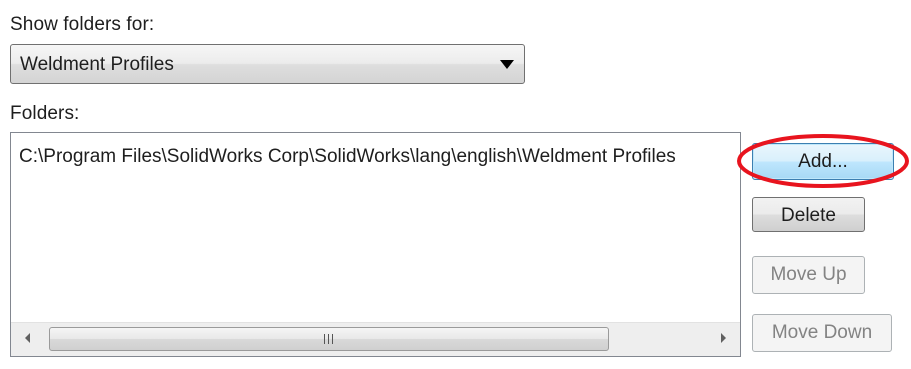  I want to click on dropdown-selected-value: Weldment Profiles, so click(97, 64).